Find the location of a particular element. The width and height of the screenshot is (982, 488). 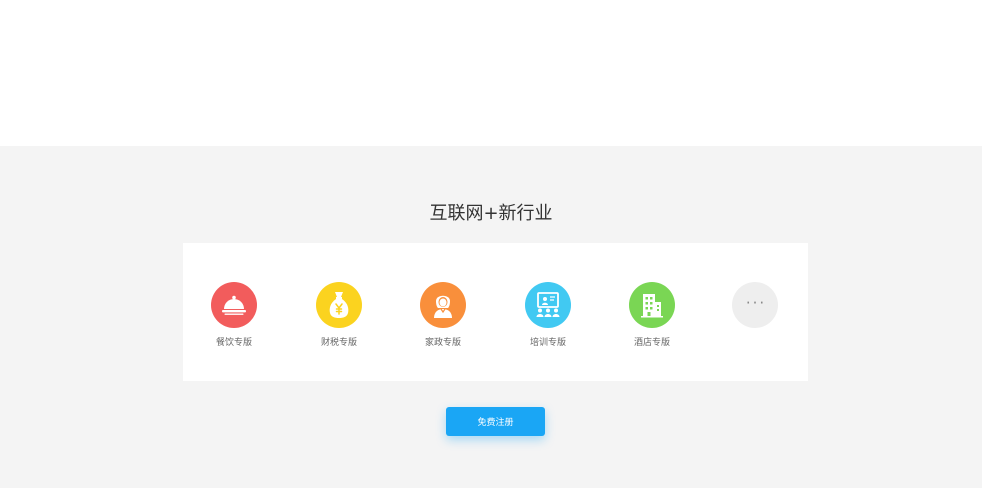

section-title: 互联网+新行业 is located at coordinates (491, 213).